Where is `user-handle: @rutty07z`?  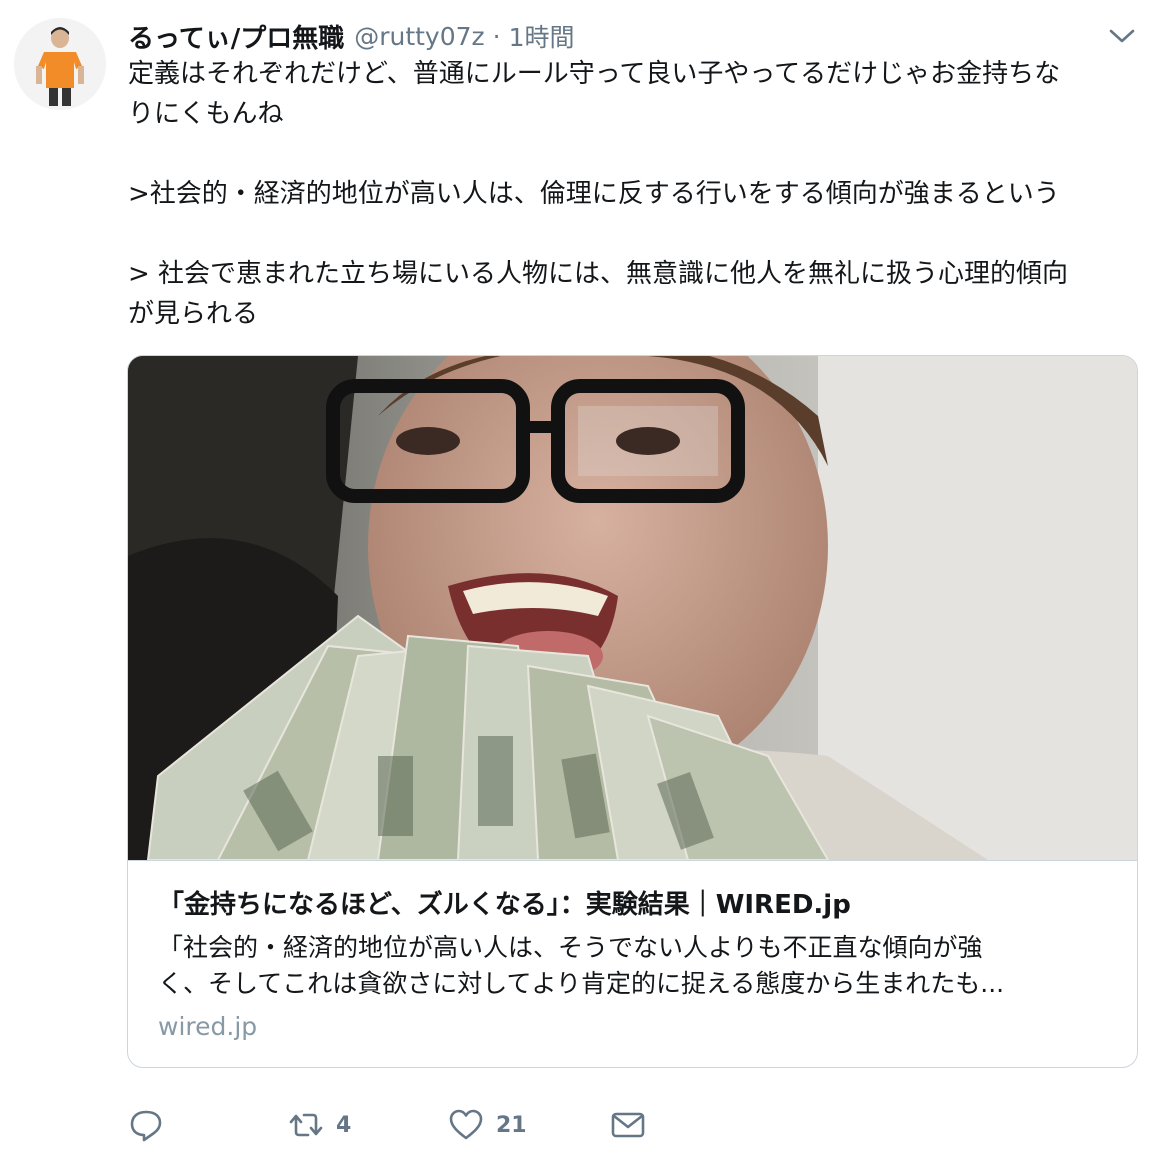 user-handle: @rutty07z is located at coordinates (419, 36).